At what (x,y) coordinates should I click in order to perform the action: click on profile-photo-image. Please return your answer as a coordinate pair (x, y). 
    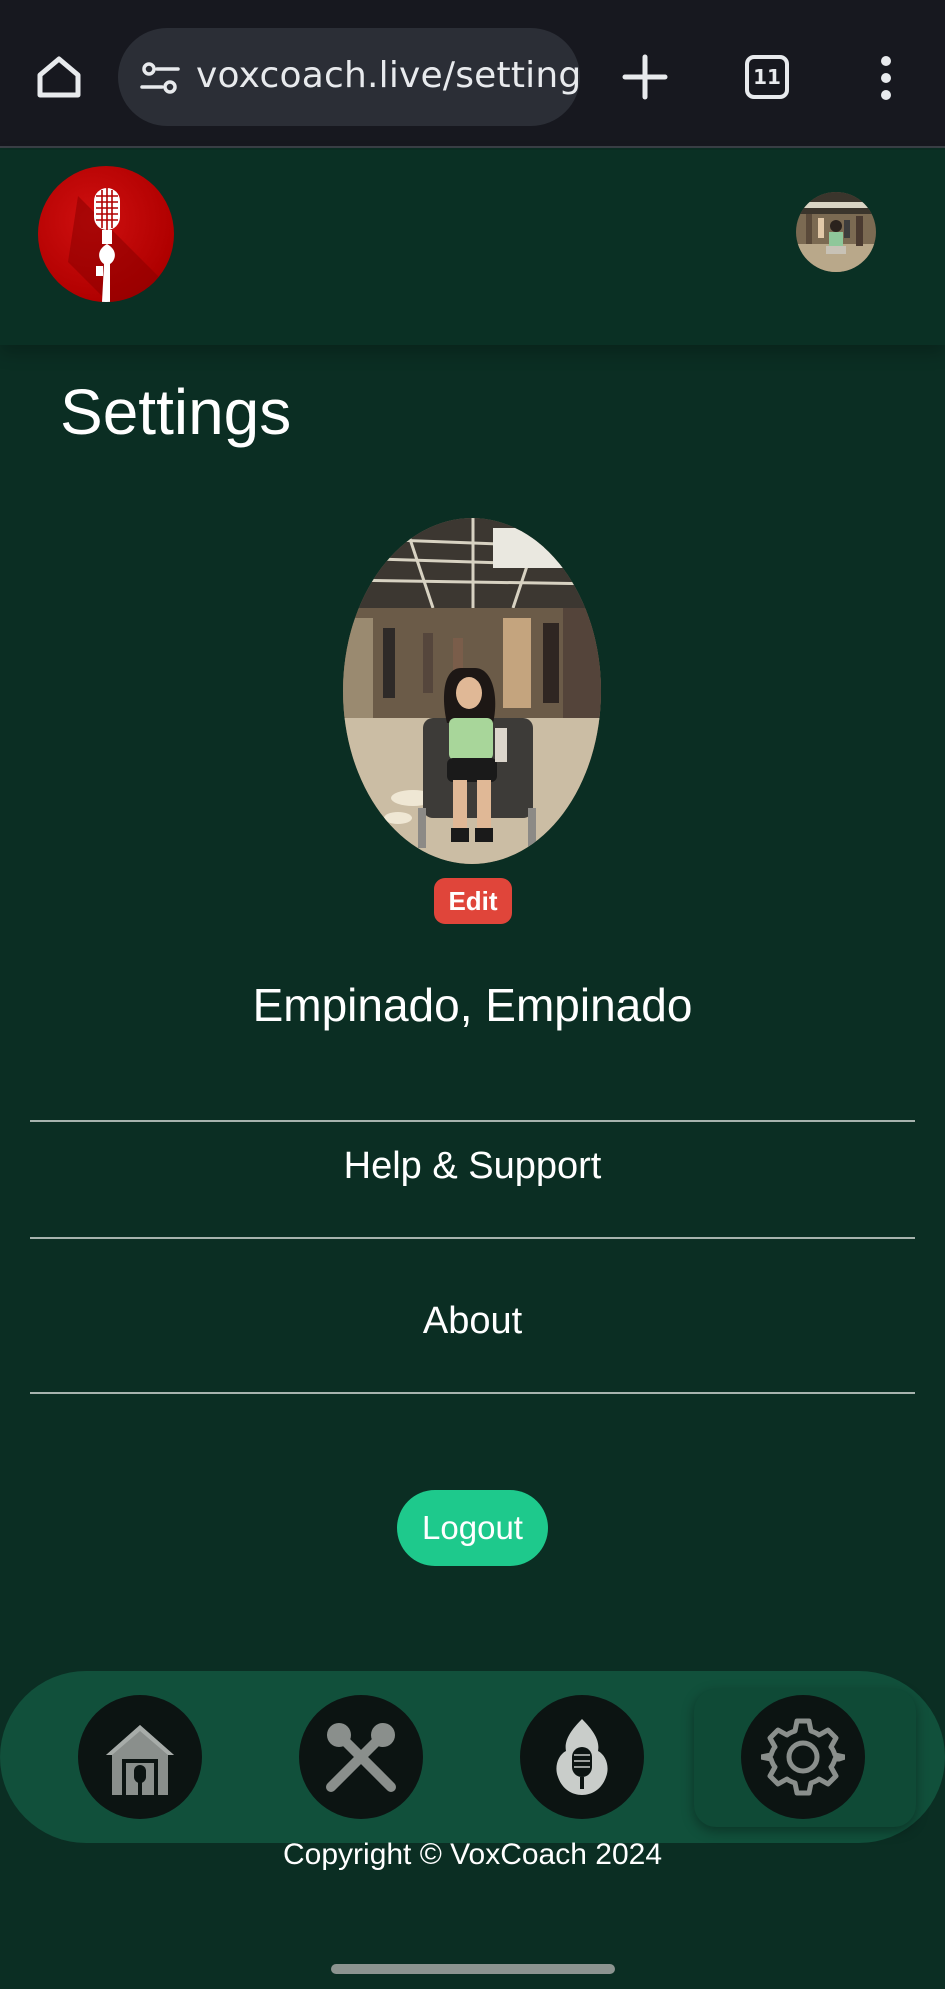
    Looking at the image, I should click on (472, 691).